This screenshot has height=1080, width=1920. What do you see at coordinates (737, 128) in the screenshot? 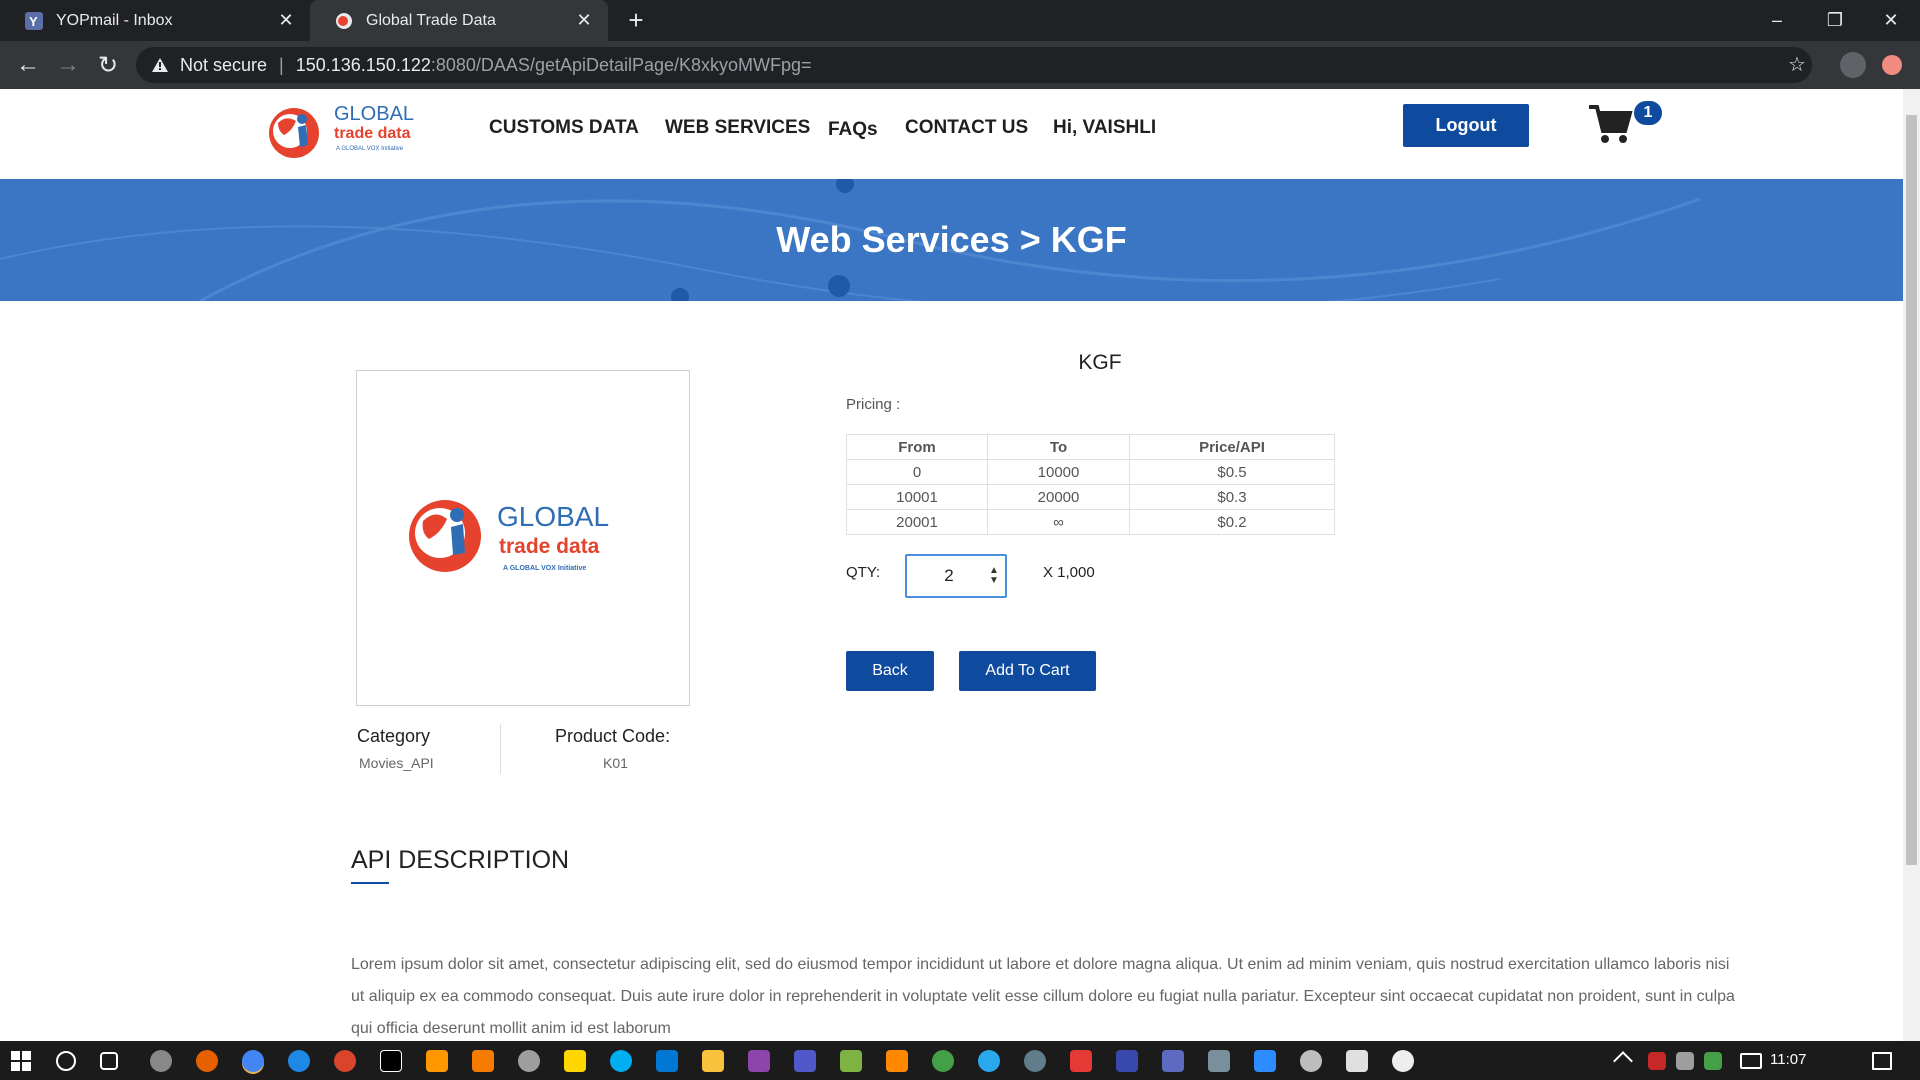
I see `nav-web-services: WEB SERVICES` at bounding box center [737, 128].